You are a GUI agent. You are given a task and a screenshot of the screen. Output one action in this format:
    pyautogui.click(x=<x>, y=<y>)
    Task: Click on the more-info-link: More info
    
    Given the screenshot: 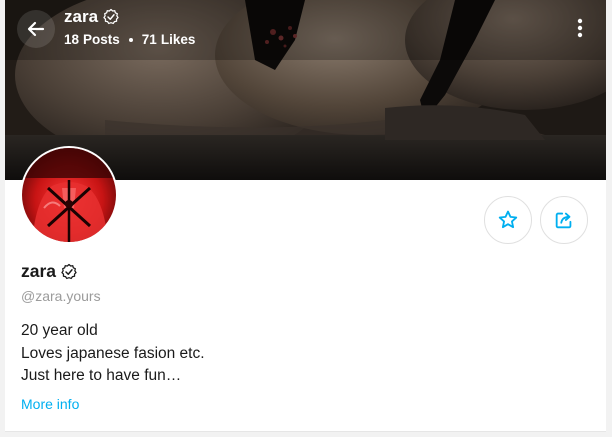 What is the action you would take?
    pyautogui.click(x=50, y=404)
    